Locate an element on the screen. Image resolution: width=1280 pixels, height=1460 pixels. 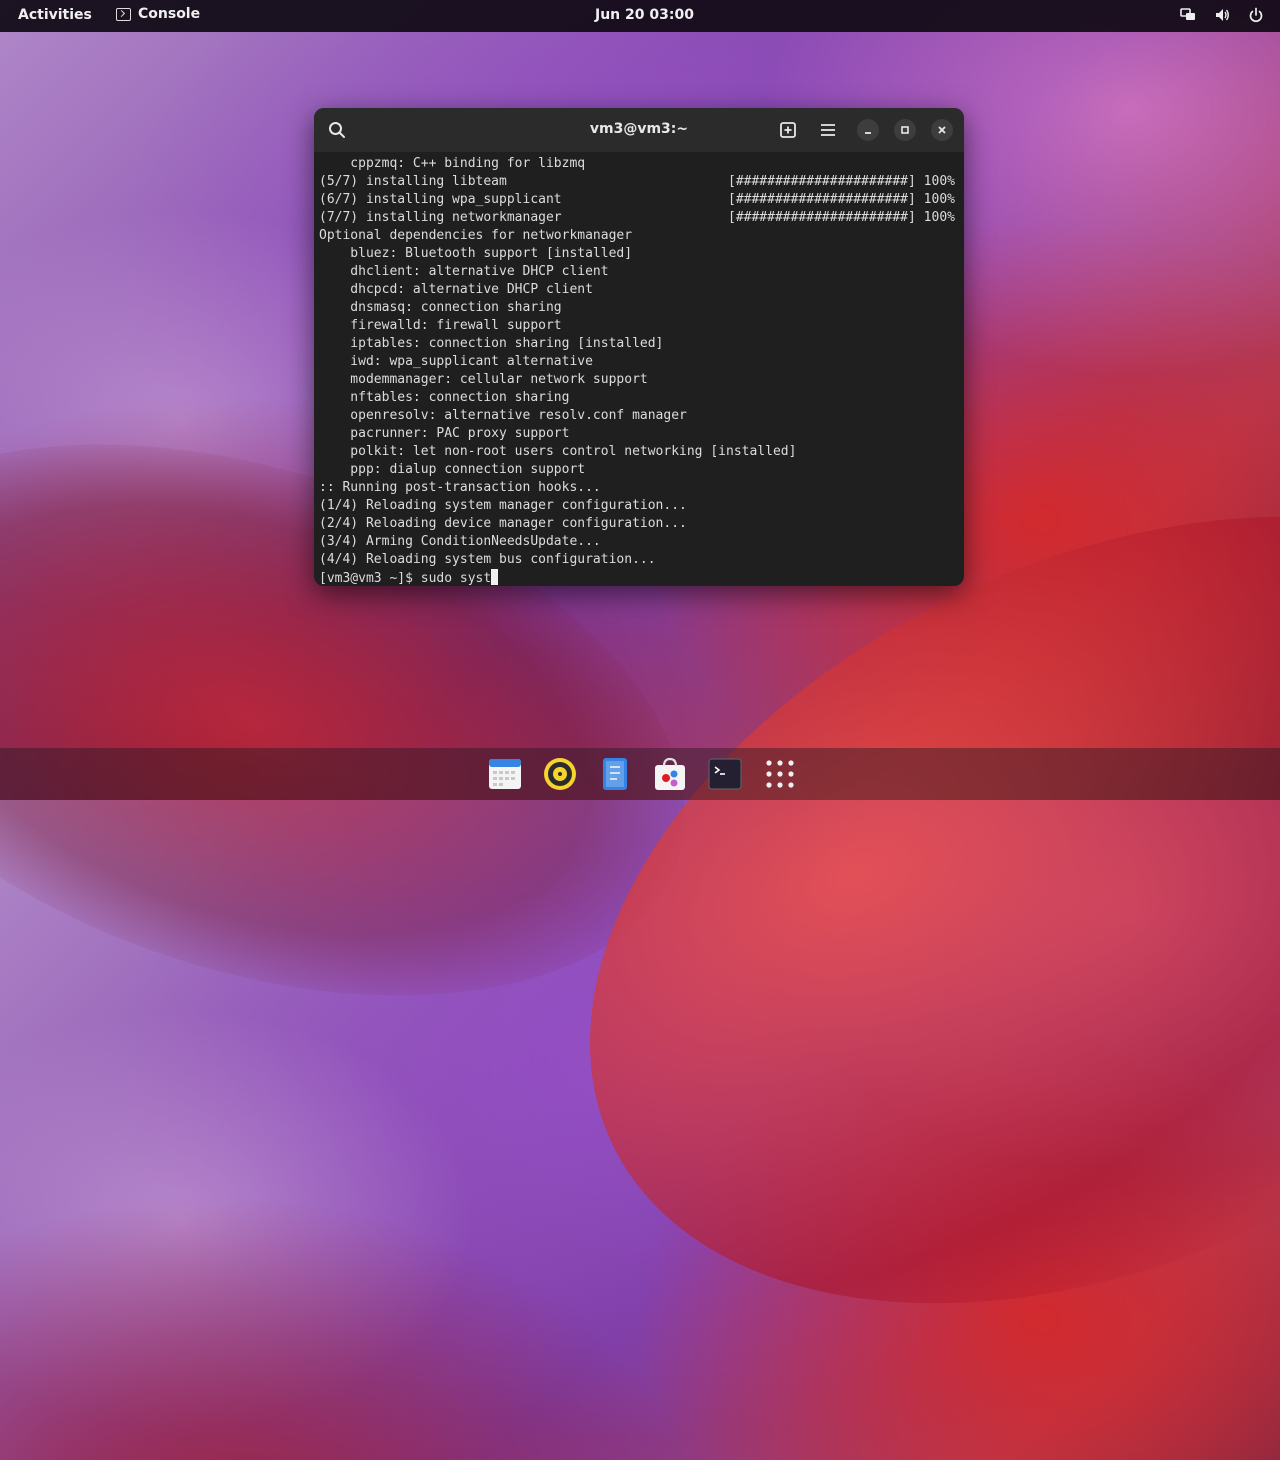
close-icon is located at coordinates (942, 130).